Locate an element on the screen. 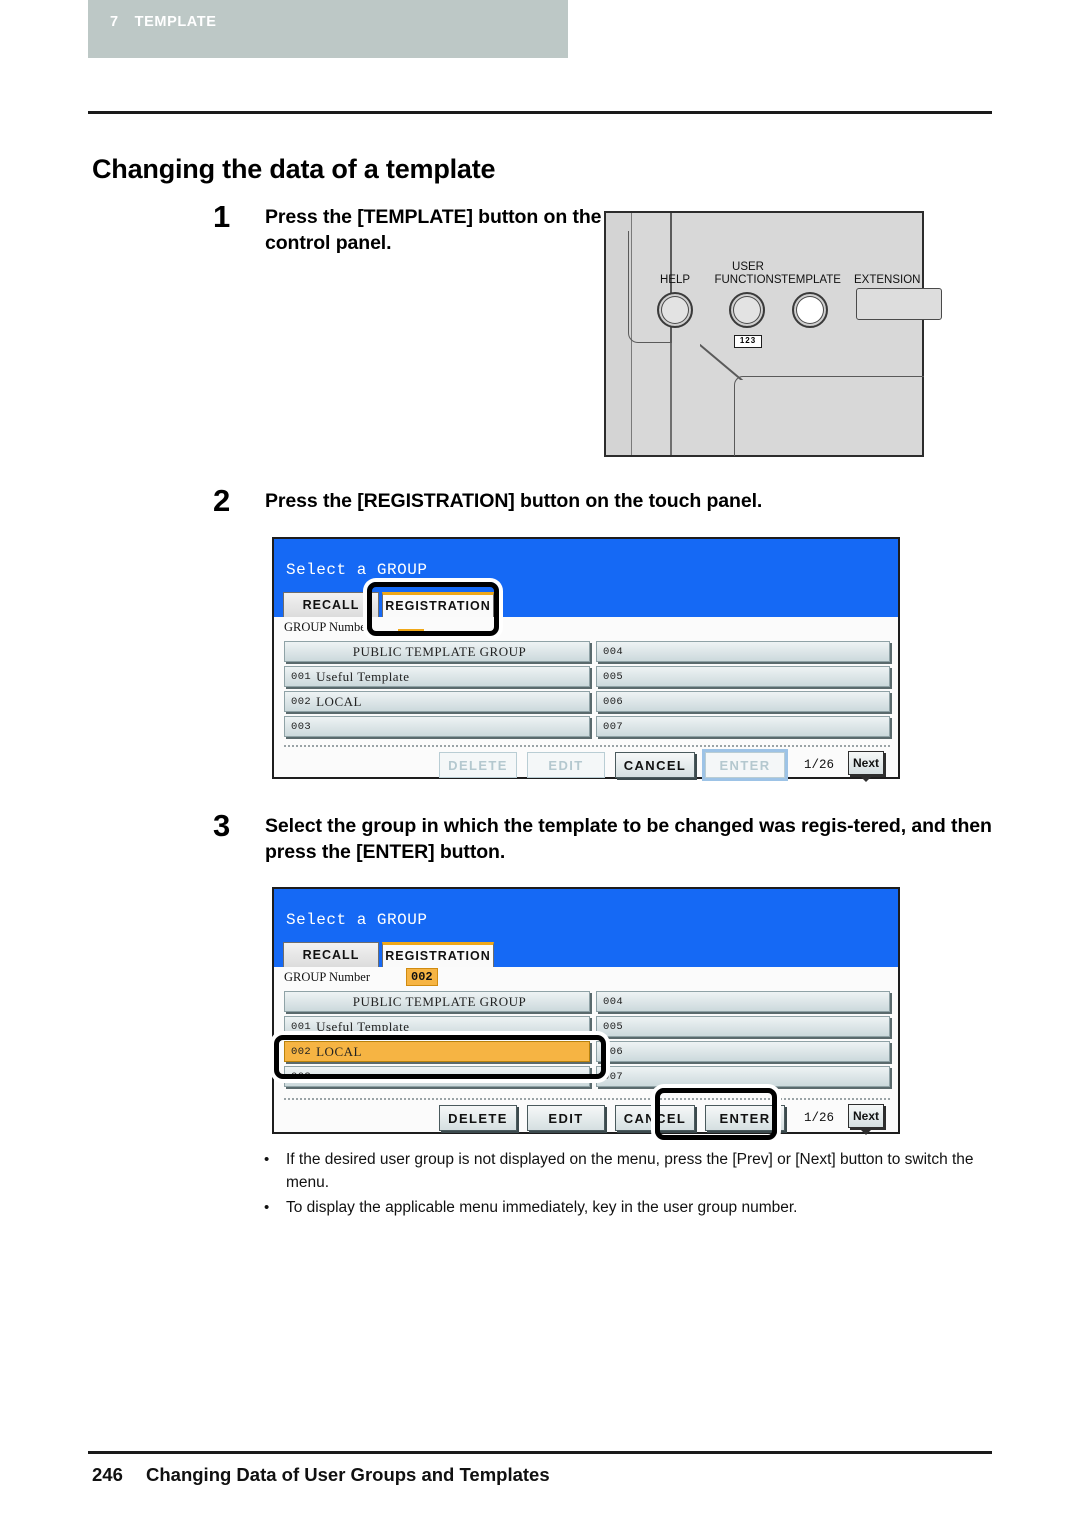  chapter-title: TEMPLATE is located at coordinates (175, 22).